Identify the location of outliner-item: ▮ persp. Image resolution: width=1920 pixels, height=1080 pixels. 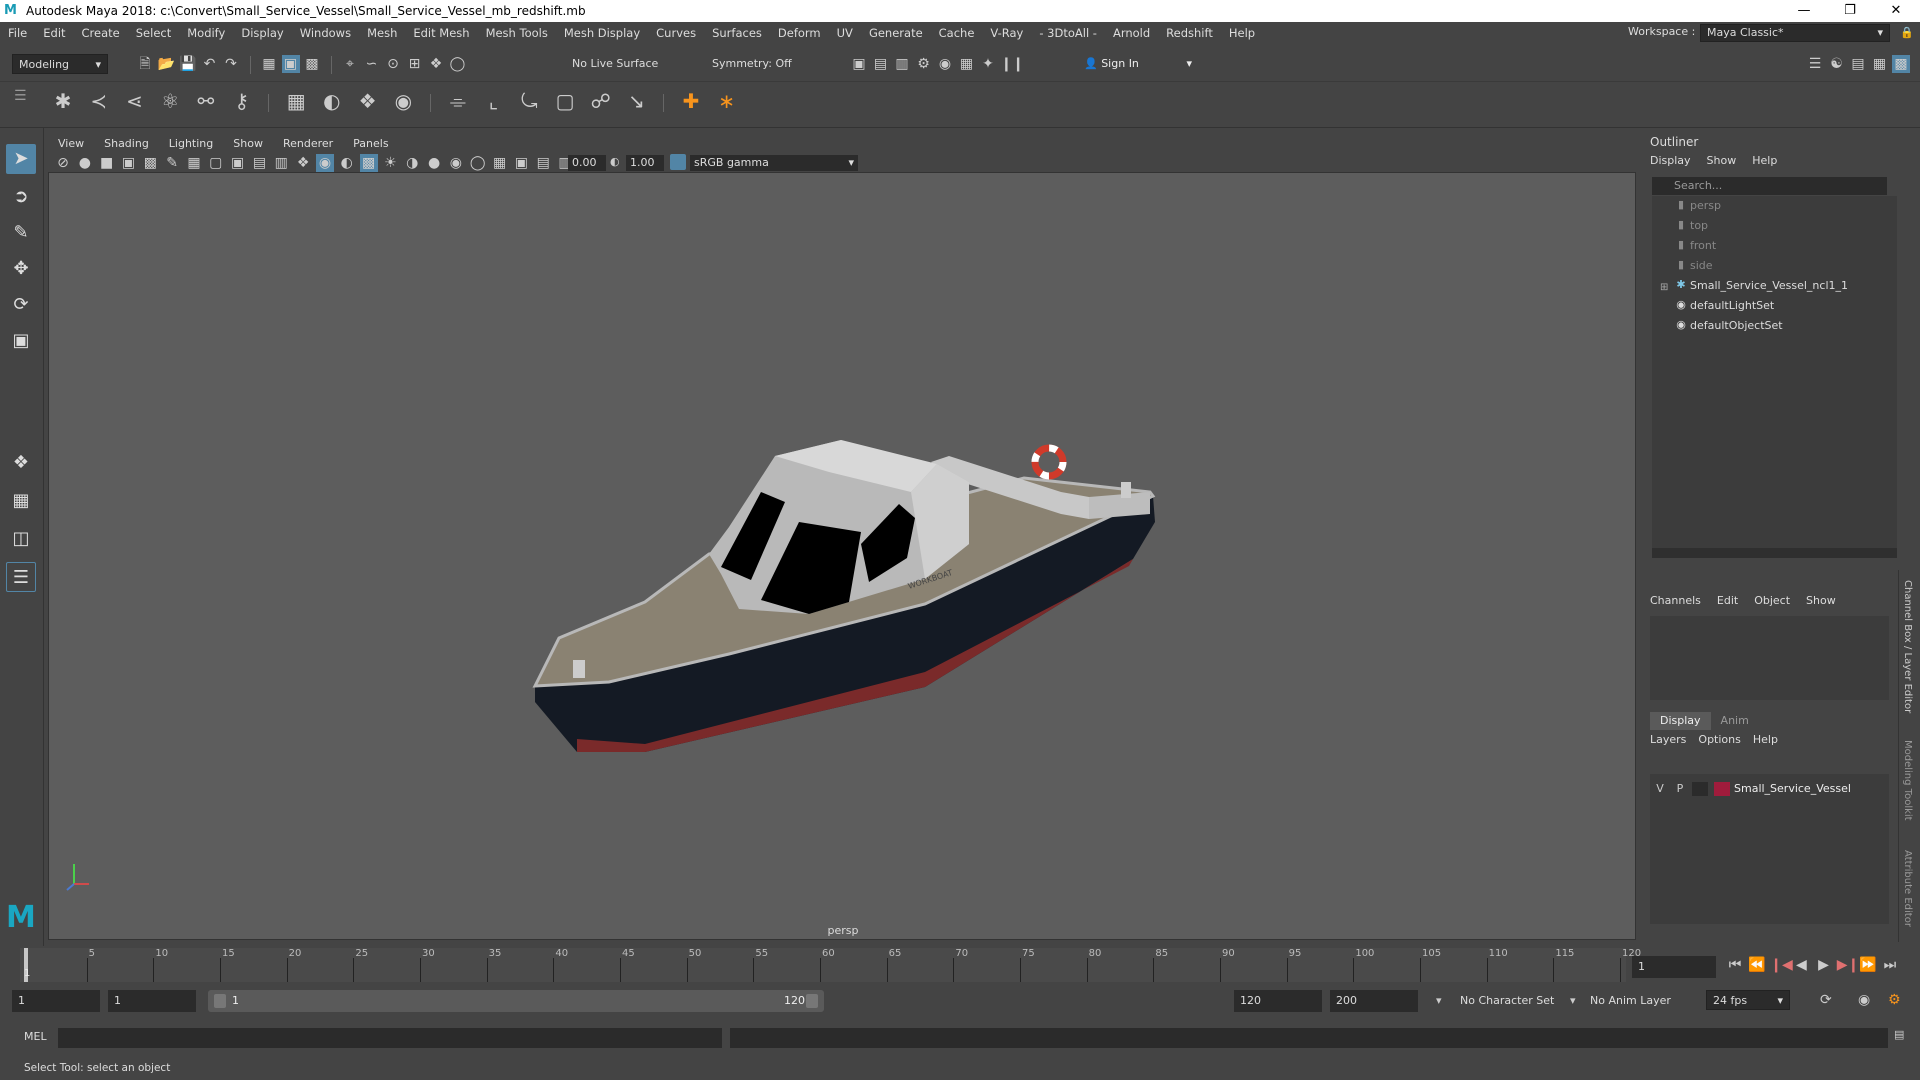
(1774, 206).